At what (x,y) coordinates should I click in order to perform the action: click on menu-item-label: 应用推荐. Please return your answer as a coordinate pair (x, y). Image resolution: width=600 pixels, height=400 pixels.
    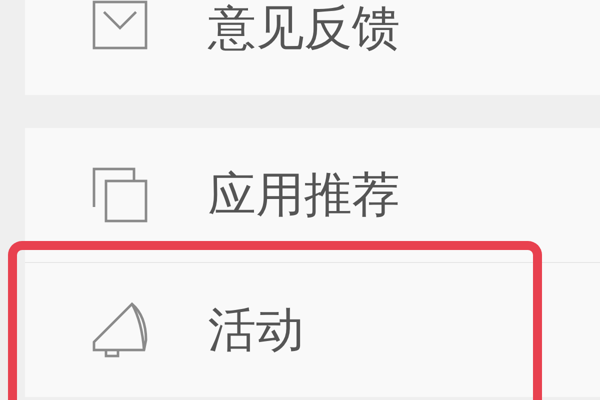
    Looking at the image, I should click on (304, 195).